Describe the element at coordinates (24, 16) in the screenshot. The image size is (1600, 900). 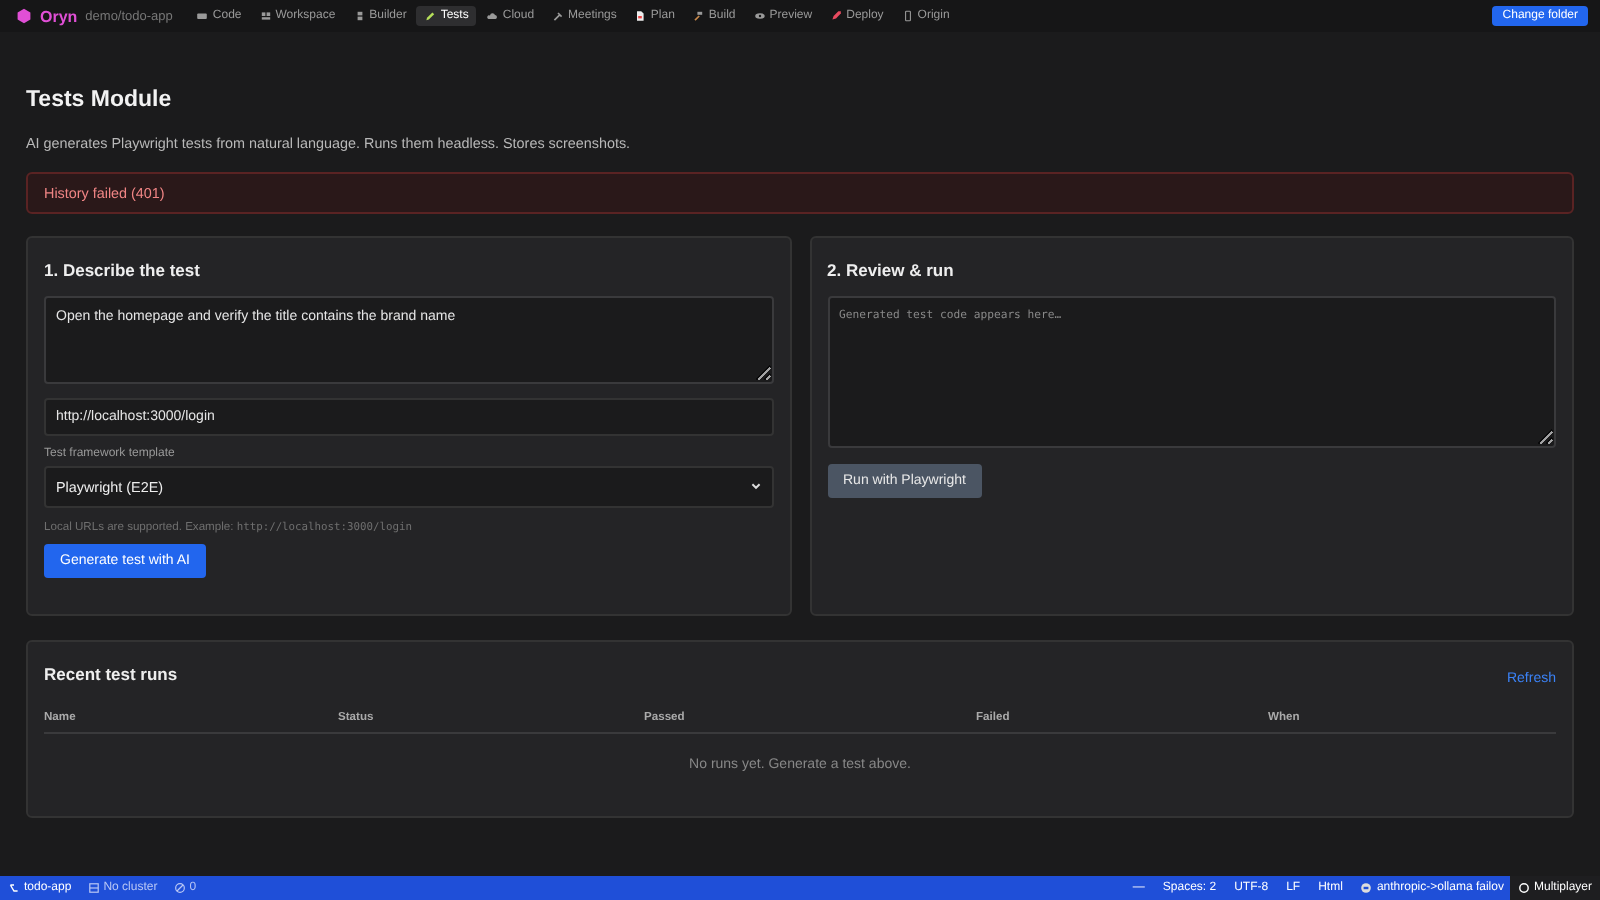
I see `logo-icon` at that location.